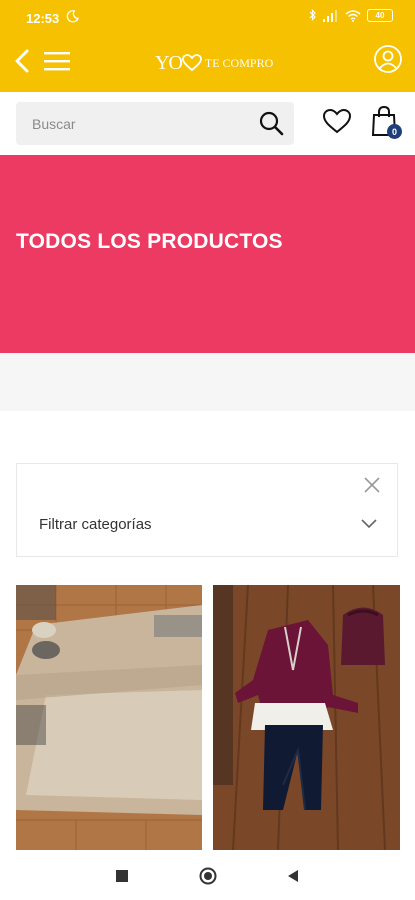  What do you see at coordinates (149, 241) in the screenshot?
I see `page-title: TODOS LOS PRODUCTOS` at bounding box center [149, 241].